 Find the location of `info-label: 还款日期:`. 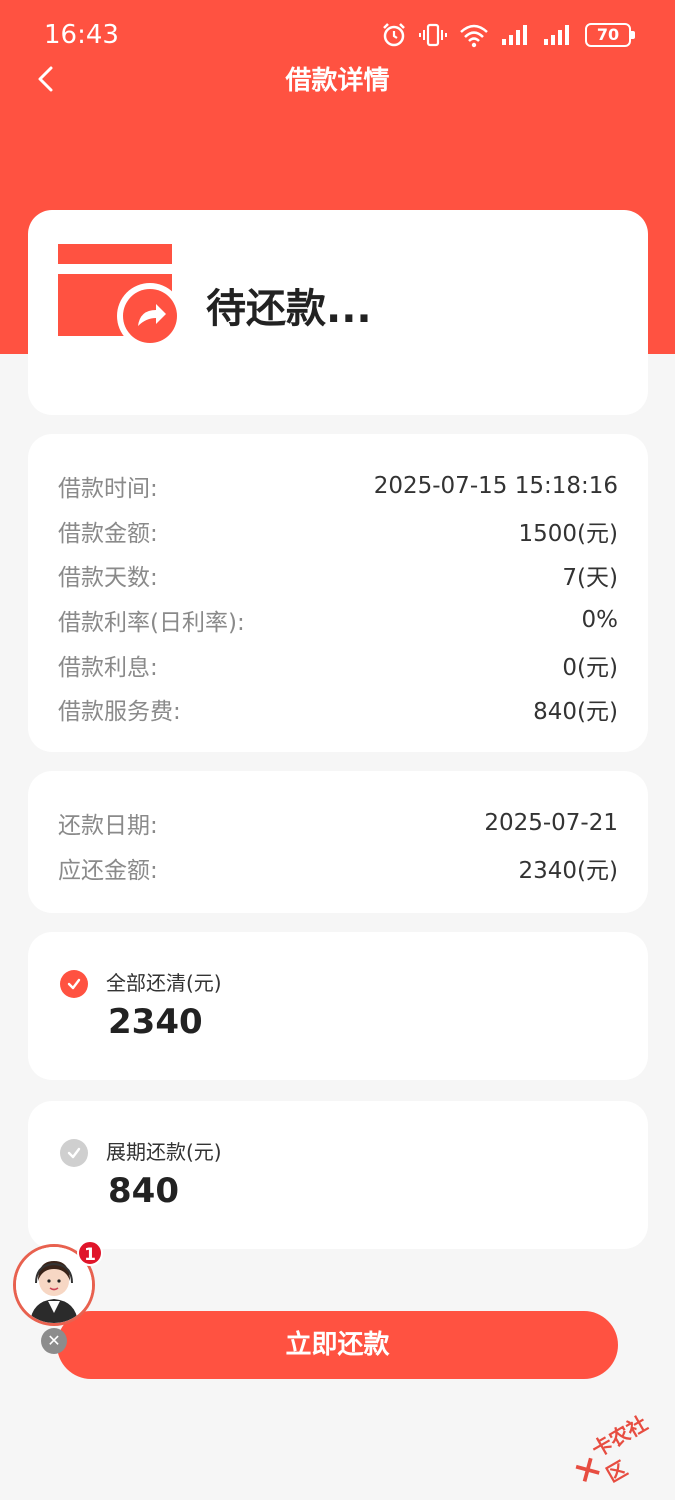

info-label: 还款日期: is located at coordinates (108, 826).